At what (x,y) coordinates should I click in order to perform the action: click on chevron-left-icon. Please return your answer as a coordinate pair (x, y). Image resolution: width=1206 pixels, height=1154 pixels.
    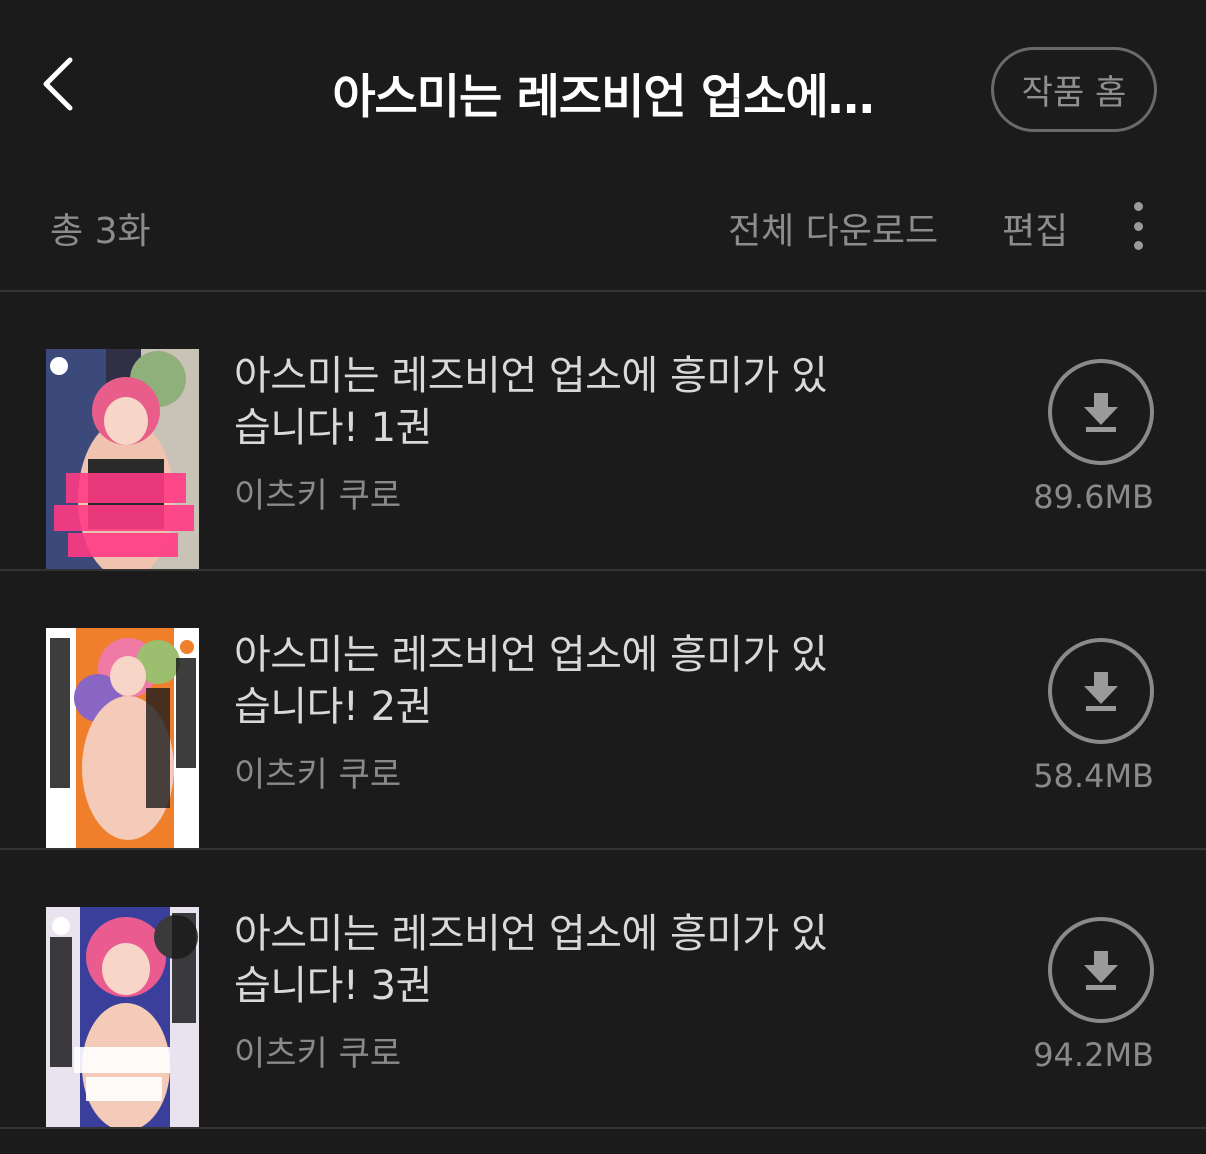
    Looking at the image, I should click on (58, 84).